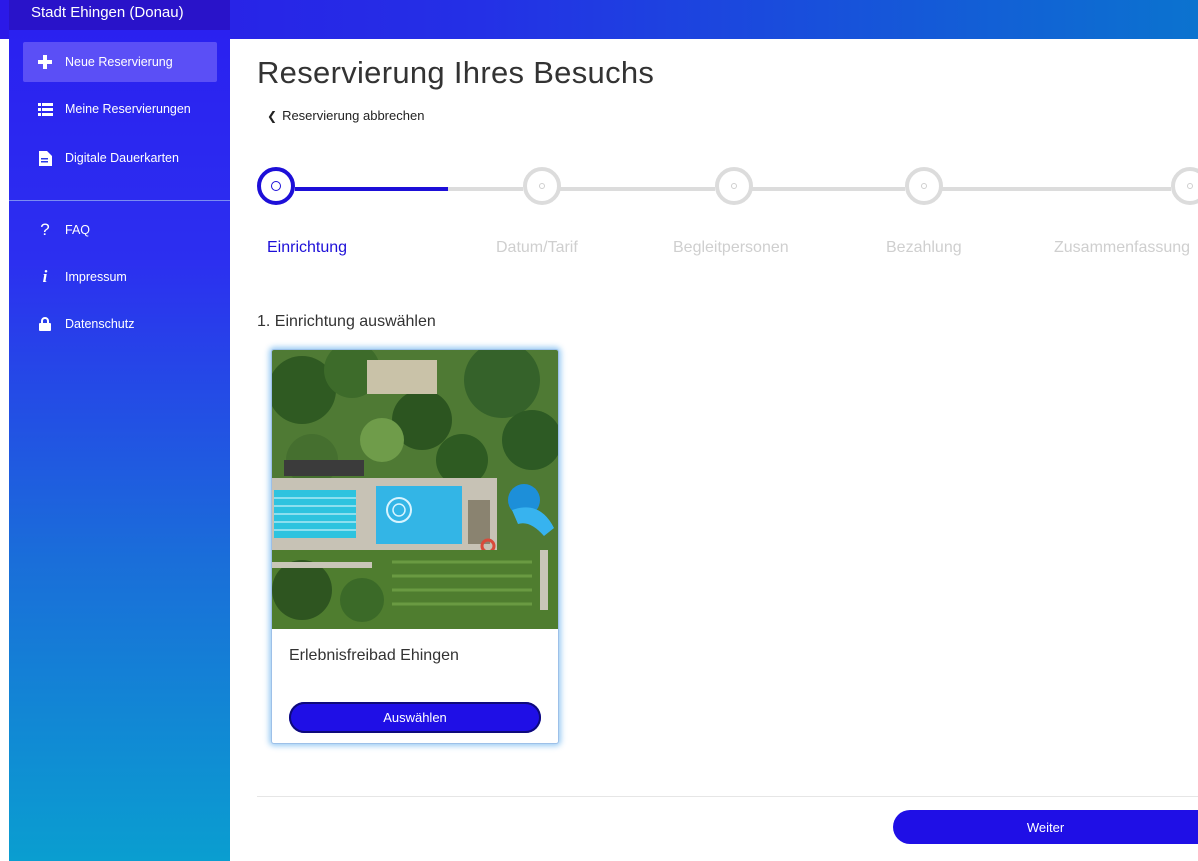 The image size is (1198, 861). Describe the element at coordinates (415, 489) in the screenshot. I see `facility-aerial-photo` at that location.